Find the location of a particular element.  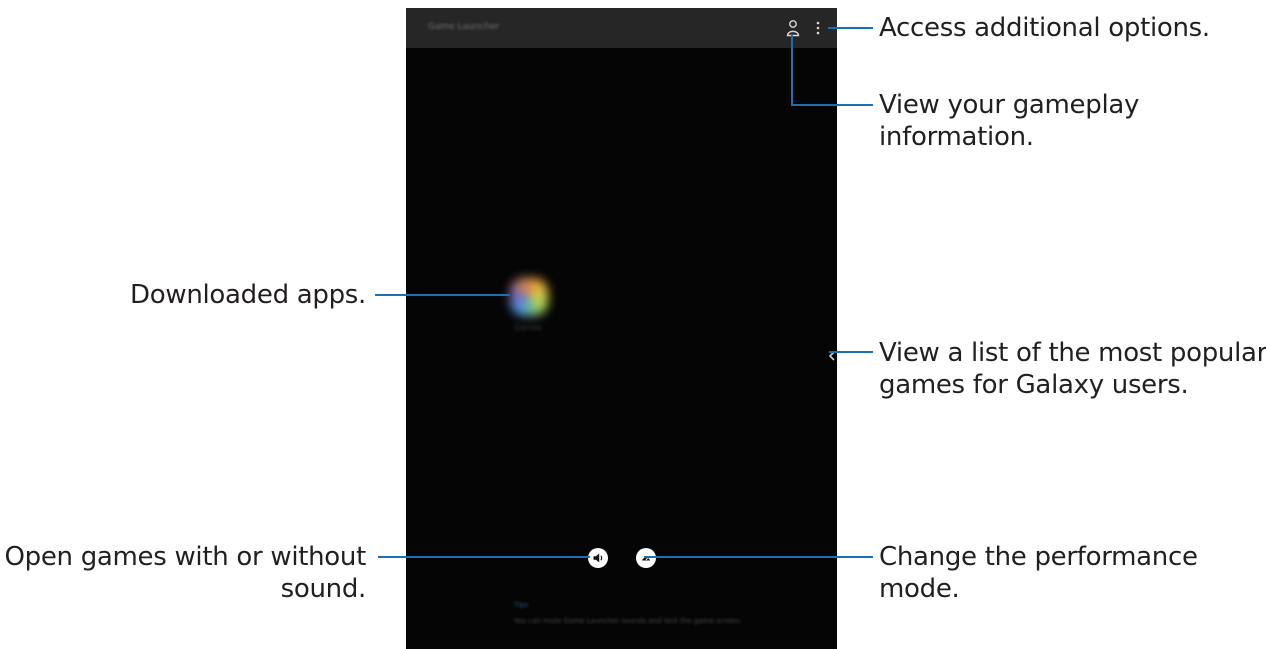

sound-toggle-button is located at coordinates (598, 558).